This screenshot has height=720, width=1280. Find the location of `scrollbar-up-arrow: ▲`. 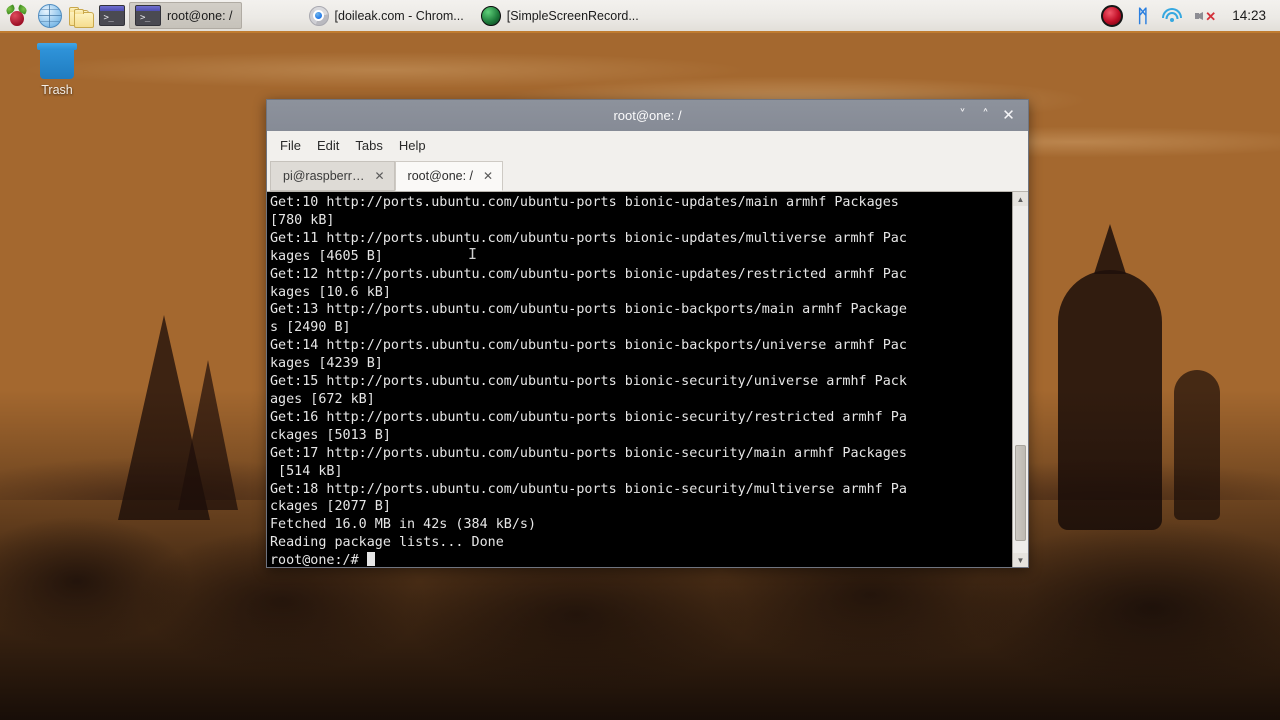

scrollbar-up-arrow: ▲ is located at coordinates (1020, 199).